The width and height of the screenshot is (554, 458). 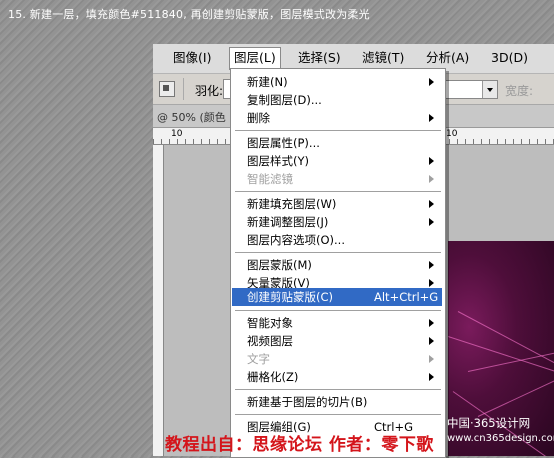 I want to click on menu-item-video-layer: 视频图层, so click(x=337, y=341).